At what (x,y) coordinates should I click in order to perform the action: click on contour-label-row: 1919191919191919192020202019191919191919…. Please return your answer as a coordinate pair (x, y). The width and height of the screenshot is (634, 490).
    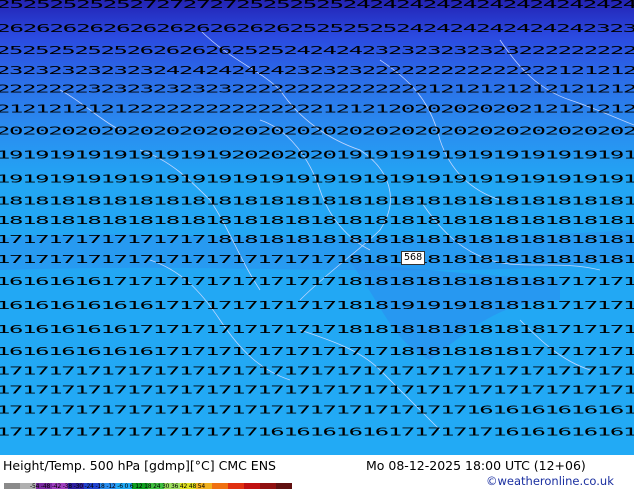
    Looking at the image, I should click on (317, 156).